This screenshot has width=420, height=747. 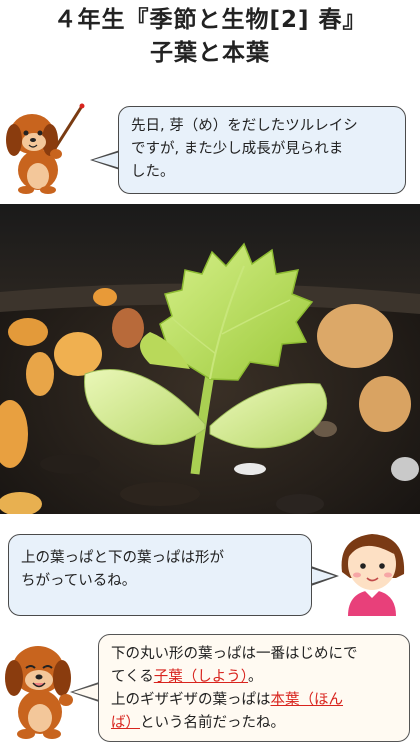 I want to click on bubble-text: 上のギザギザの葉っぱは, so click(x=191, y=700).